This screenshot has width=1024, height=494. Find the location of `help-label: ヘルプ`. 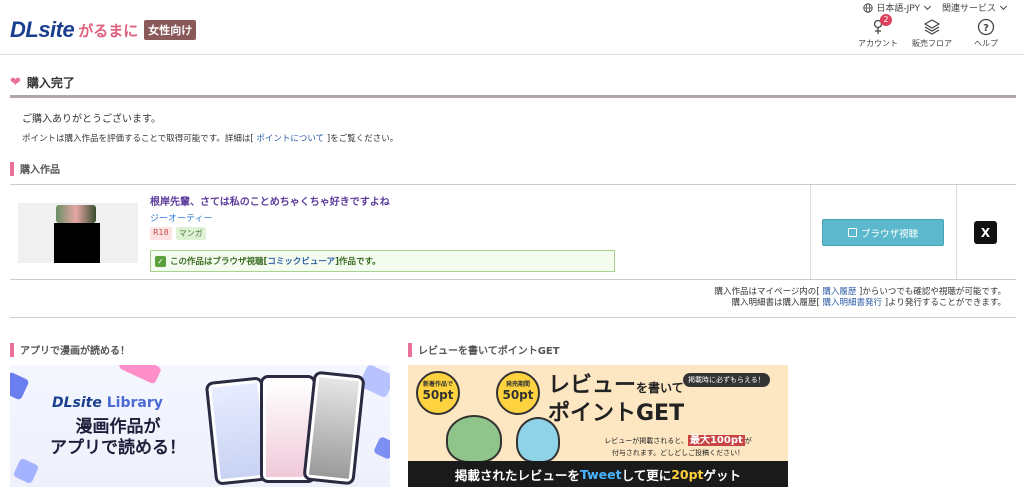

help-label: ヘルプ is located at coordinates (986, 43).